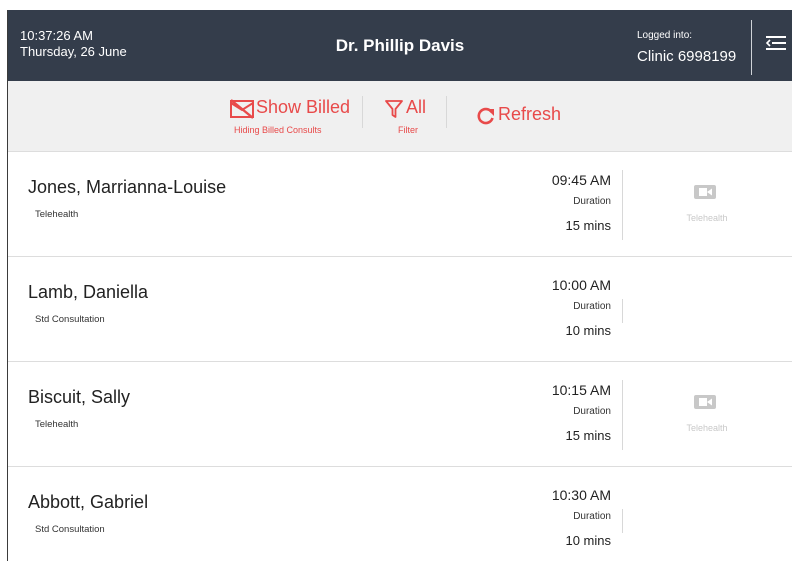  I want to click on clinic-name: Clinic 6998199, so click(687, 56).